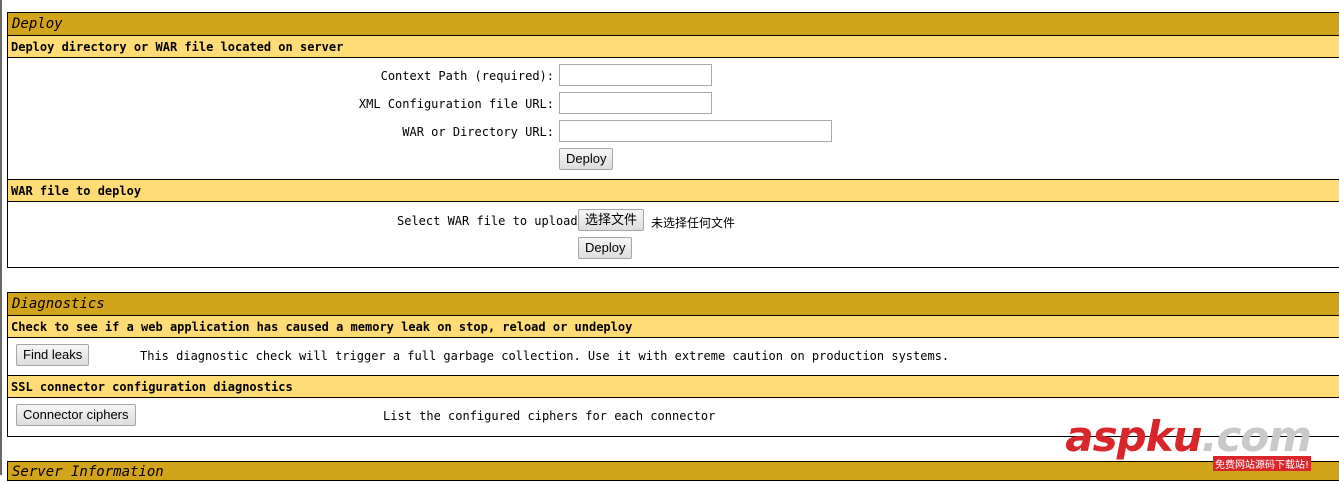 This screenshot has width=1339, height=482. Describe the element at coordinates (673, 471) in the screenshot. I see `server-info-title: Server Information` at that location.